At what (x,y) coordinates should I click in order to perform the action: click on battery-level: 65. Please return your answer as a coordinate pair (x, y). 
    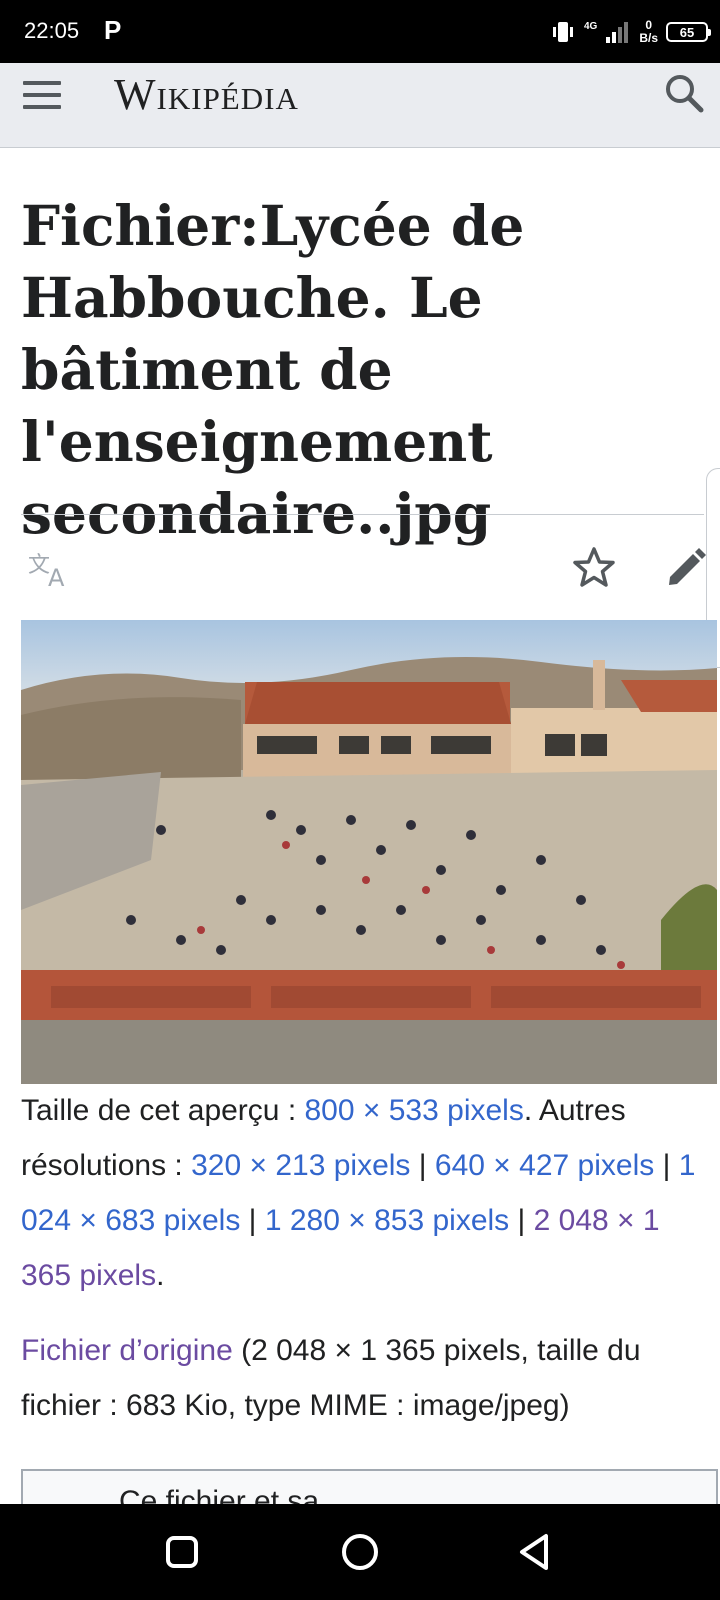
    Looking at the image, I should click on (687, 32).